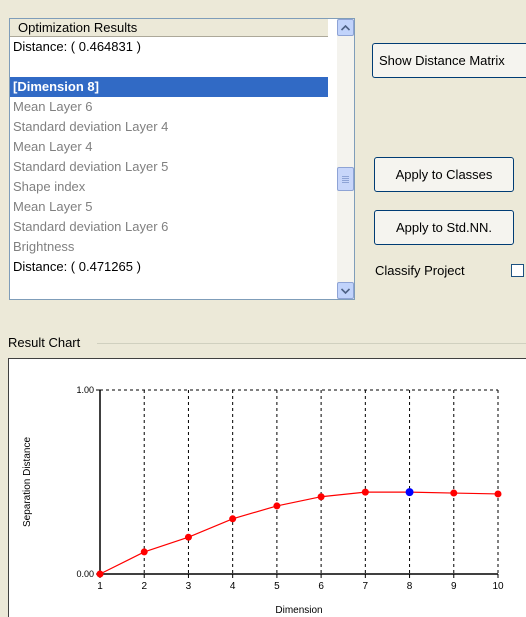  What do you see at coordinates (345, 179) in the screenshot?
I see `scroll-thumb` at bounding box center [345, 179].